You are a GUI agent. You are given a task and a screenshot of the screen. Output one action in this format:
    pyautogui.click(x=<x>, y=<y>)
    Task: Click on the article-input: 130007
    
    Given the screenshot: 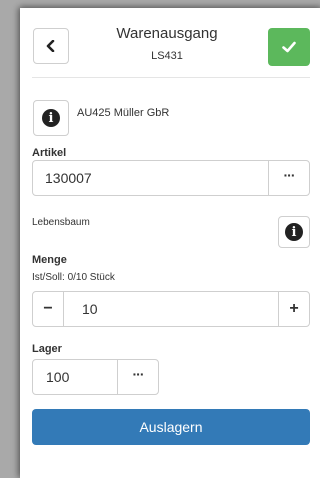 What is the action you would take?
    pyautogui.click(x=68, y=178)
    